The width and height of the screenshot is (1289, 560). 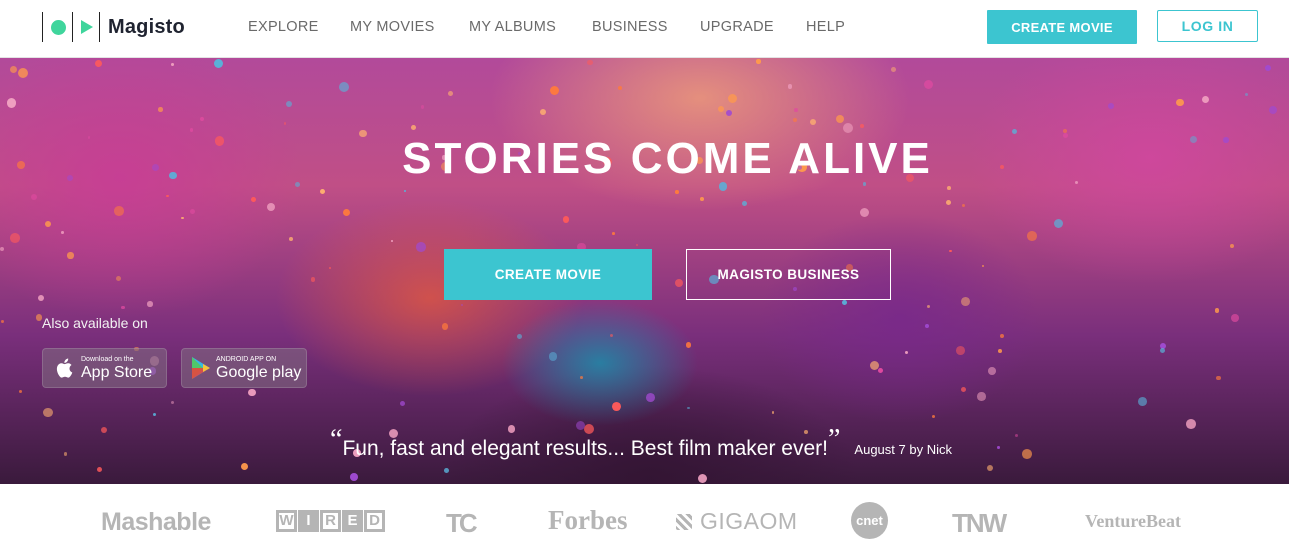 What do you see at coordinates (749, 521) in the screenshot?
I see `gigaom-wordmark: GIGAOM` at bounding box center [749, 521].